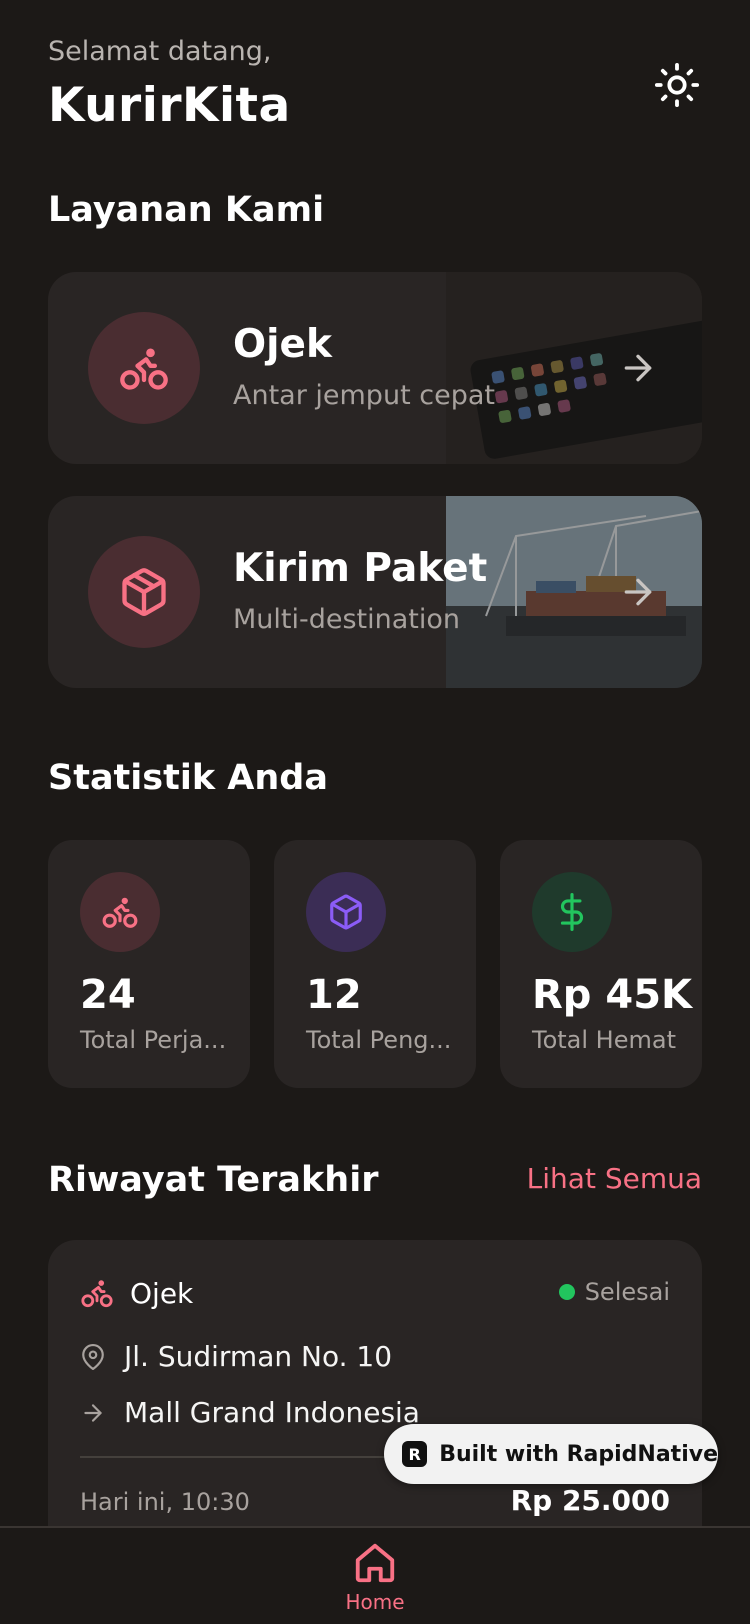  I want to click on bottom-tab-bar: Home, so click(375, 1575).